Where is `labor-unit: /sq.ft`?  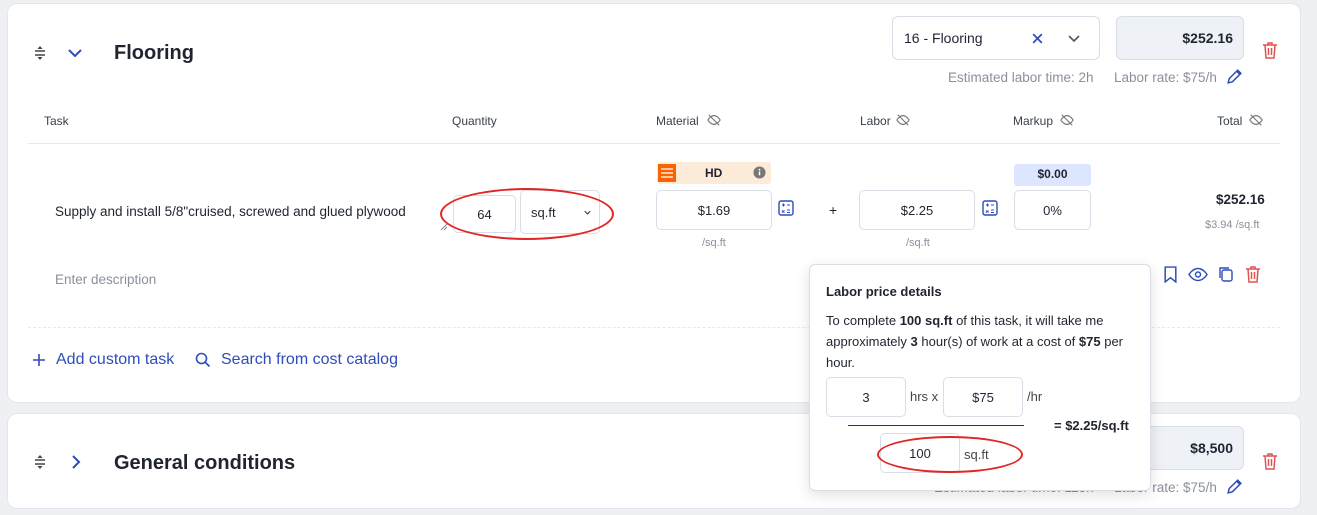
labor-unit: /sq.ft is located at coordinates (918, 243).